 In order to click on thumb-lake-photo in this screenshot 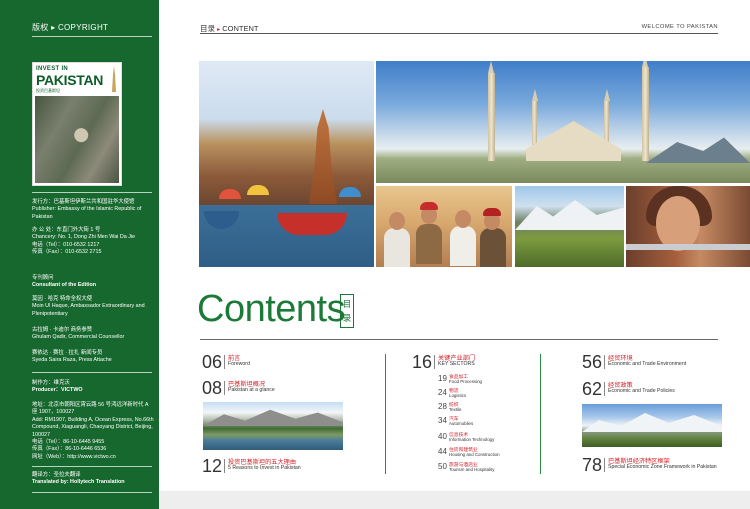, I will do `click(273, 426)`.